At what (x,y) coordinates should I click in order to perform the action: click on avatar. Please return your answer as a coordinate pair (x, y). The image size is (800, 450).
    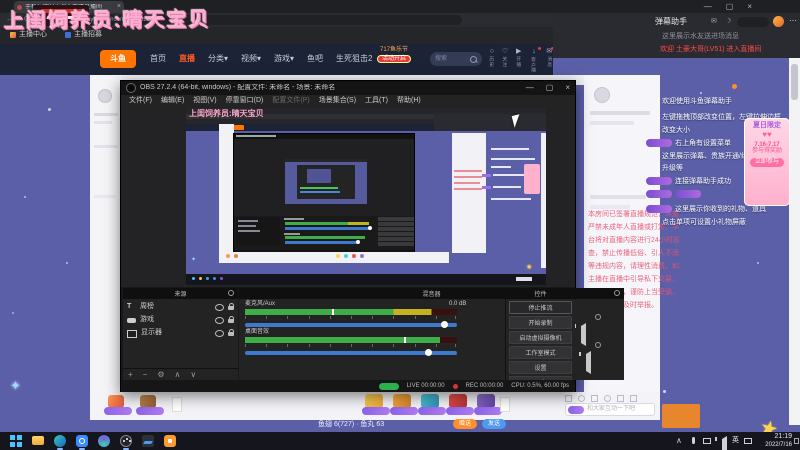
    Looking at the image, I should click on (778, 21).